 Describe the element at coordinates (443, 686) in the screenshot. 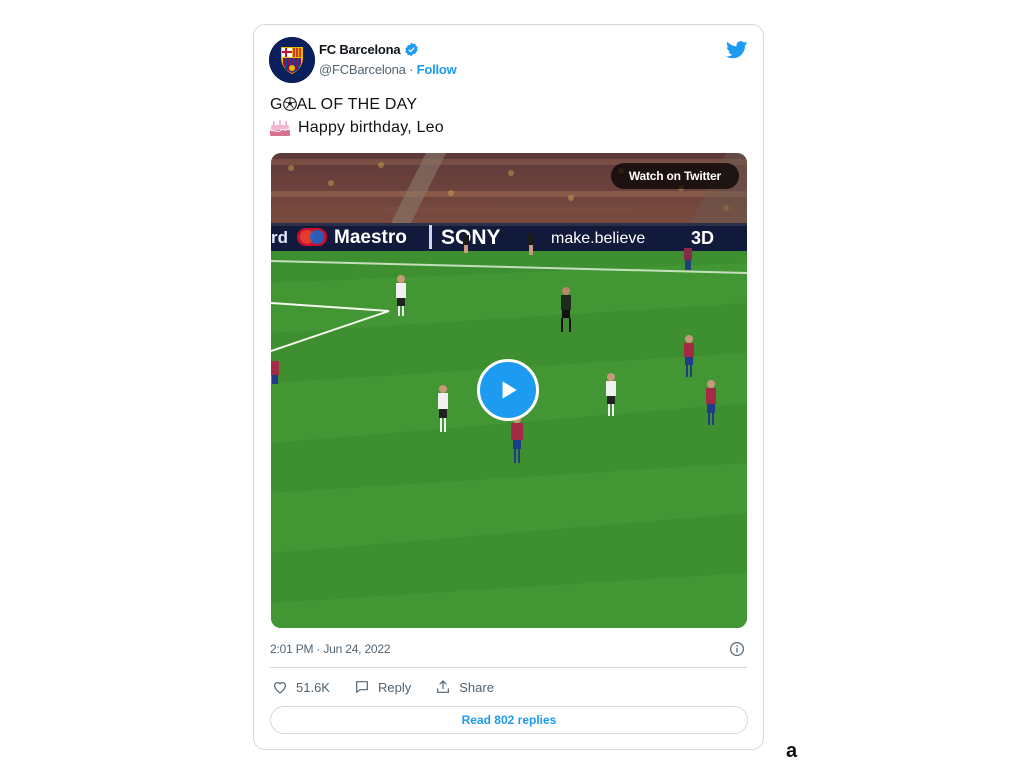

I see `share-icon` at that location.